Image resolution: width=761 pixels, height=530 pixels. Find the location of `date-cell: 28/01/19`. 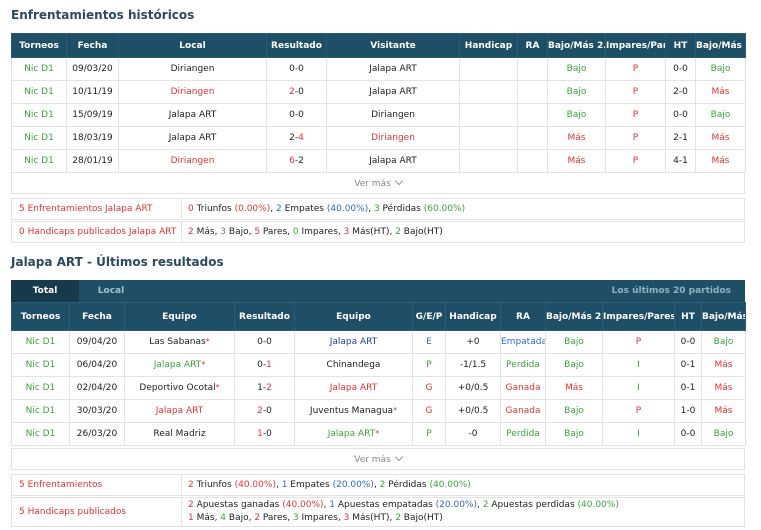

date-cell: 28/01/19 is located at coordinates (92, 161).